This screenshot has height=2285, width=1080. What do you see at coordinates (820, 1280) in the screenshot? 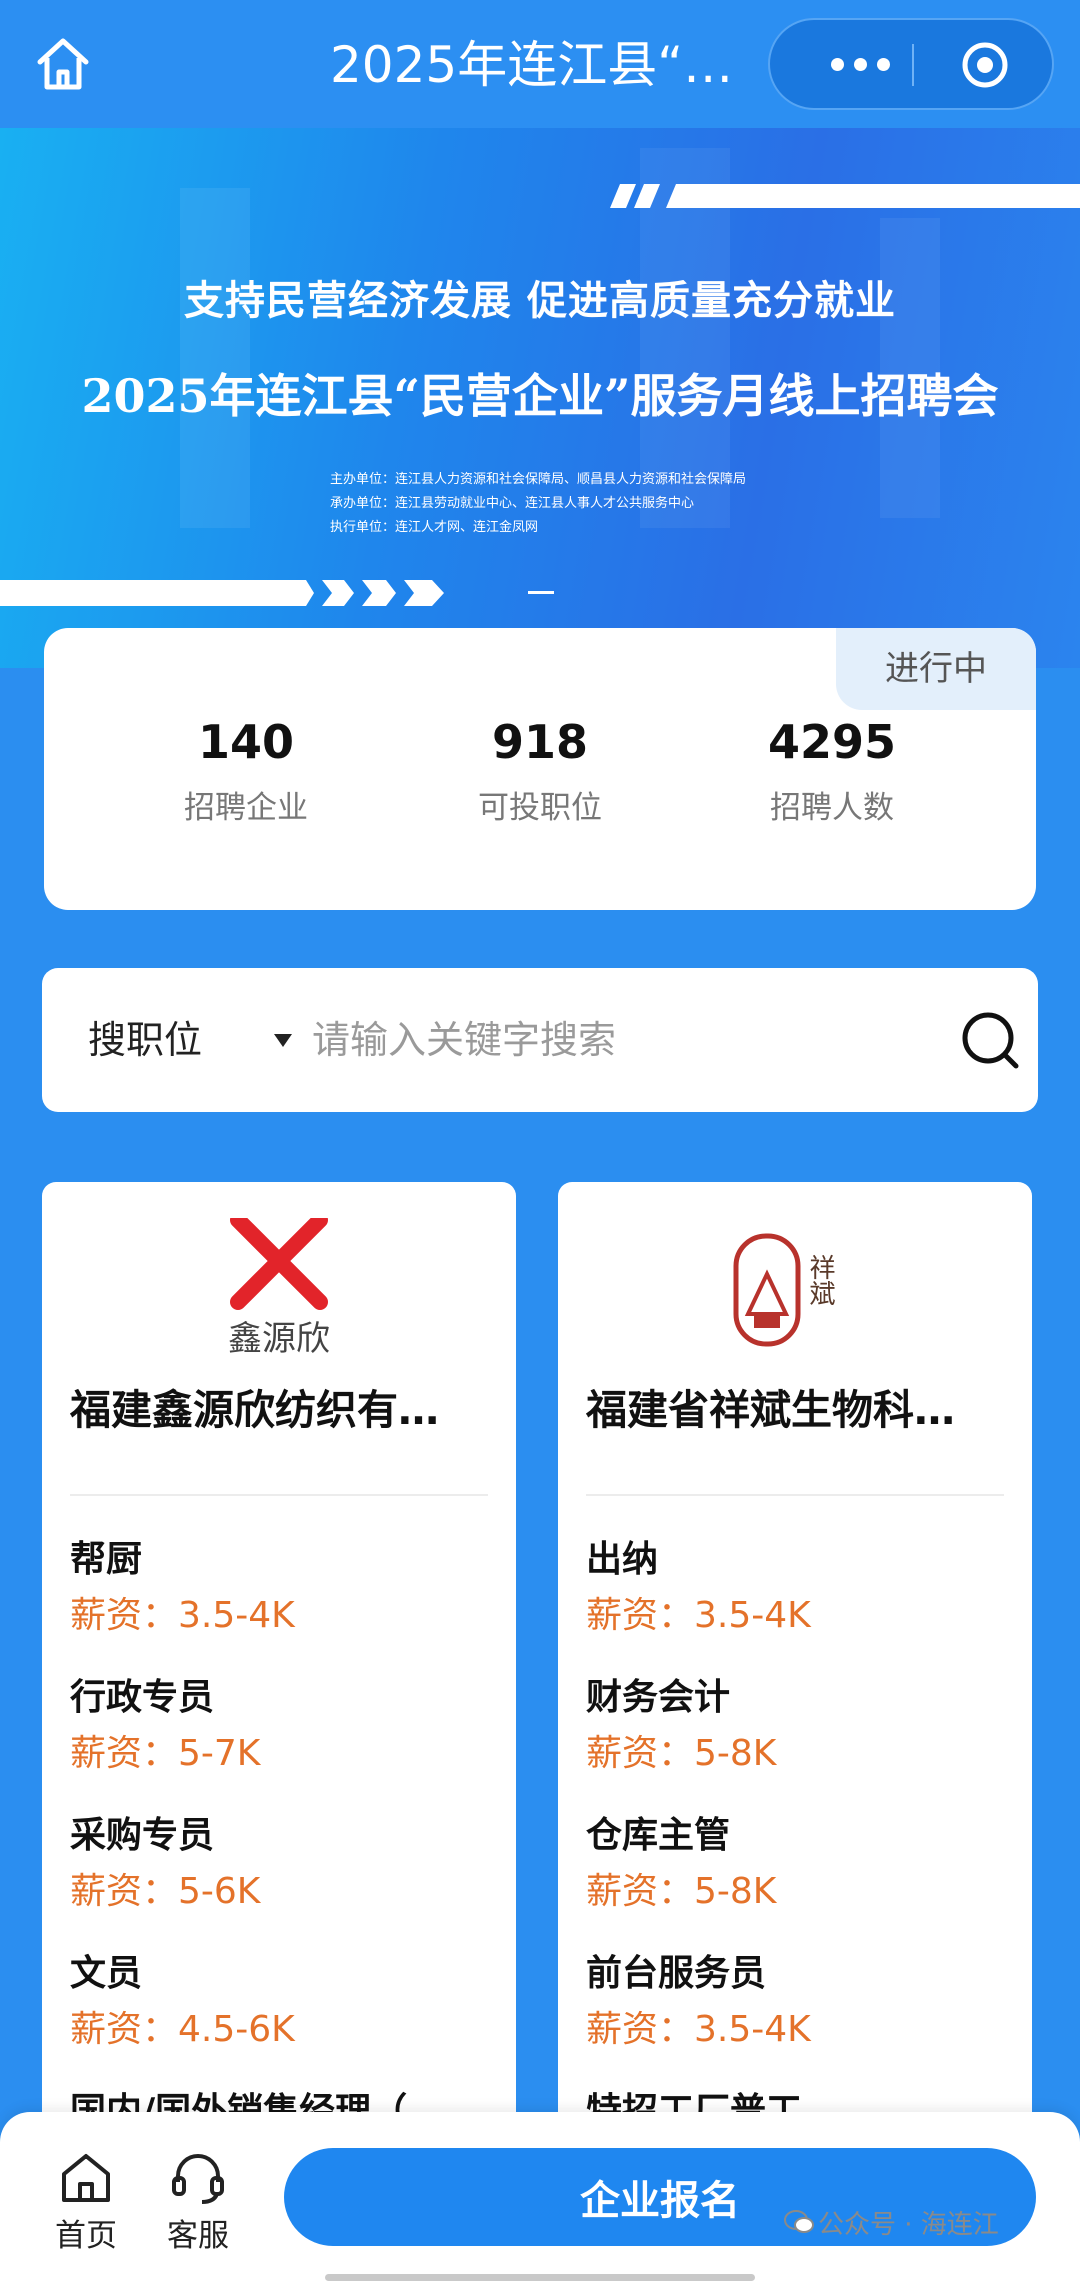
I see `company-logo-text: 祥斌` at bounding box center [820, 1280].